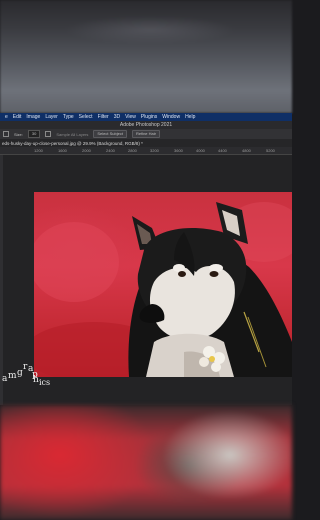  What do you see at coordinates (36, 380) in the screenshot?
I see `watermark-letter: h` at bounding box center [36, 380].